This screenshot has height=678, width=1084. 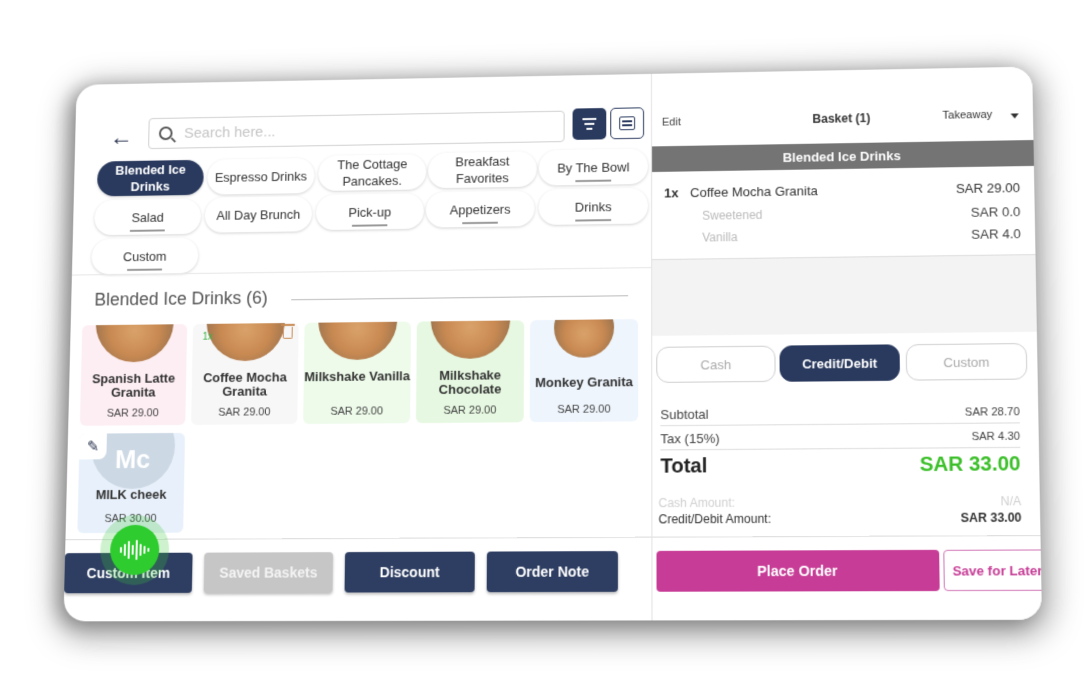 I want to click on cash-amount-label: Cash Amount:, so click(x=697, y=503).